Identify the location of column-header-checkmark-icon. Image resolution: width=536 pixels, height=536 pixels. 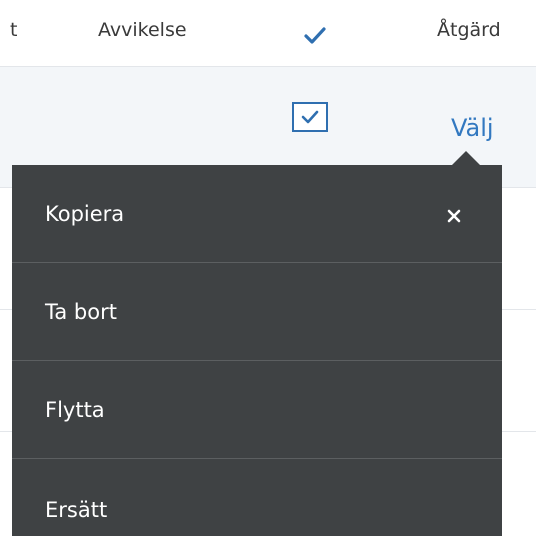
(315, 36).